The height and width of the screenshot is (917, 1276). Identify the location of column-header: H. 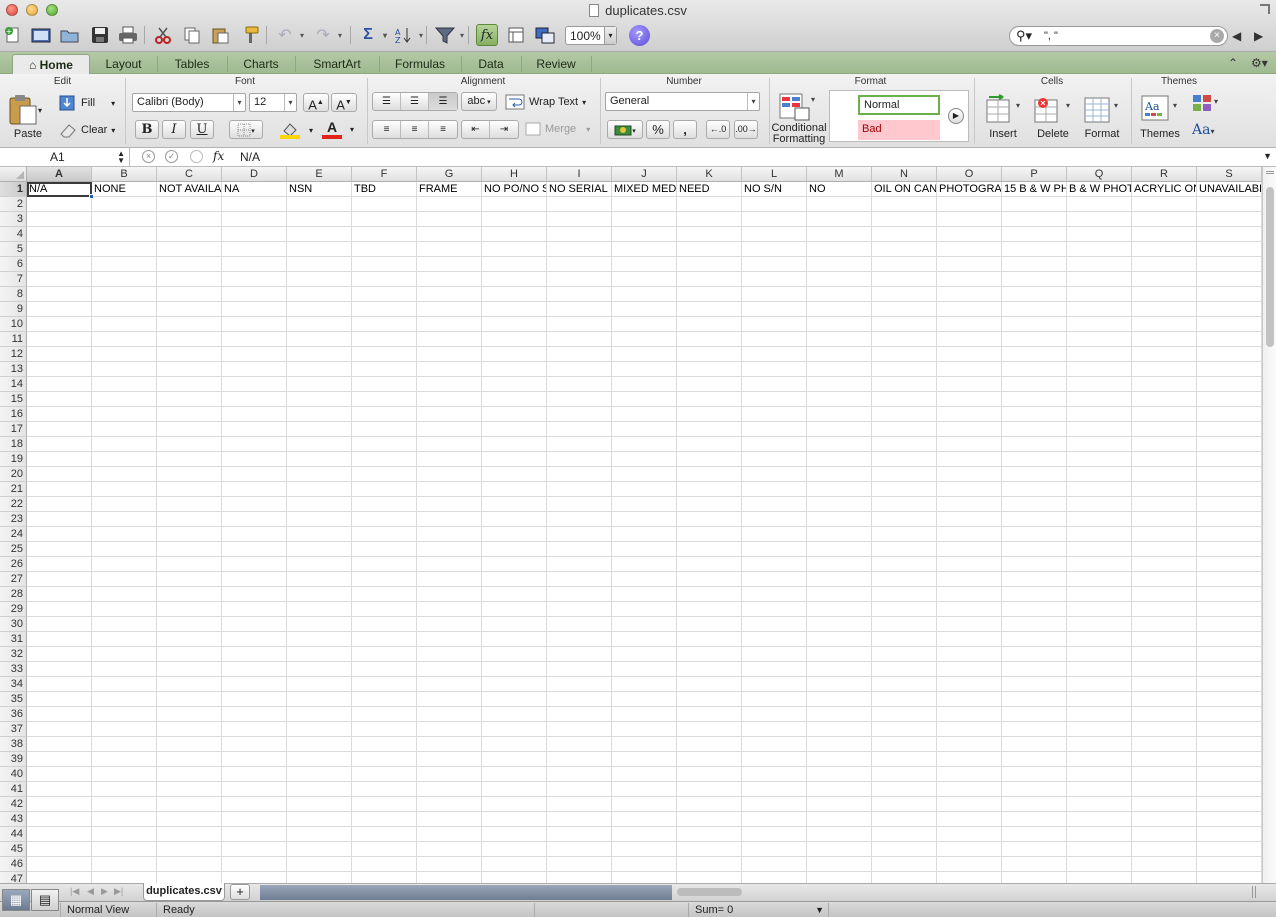
(514, 174).